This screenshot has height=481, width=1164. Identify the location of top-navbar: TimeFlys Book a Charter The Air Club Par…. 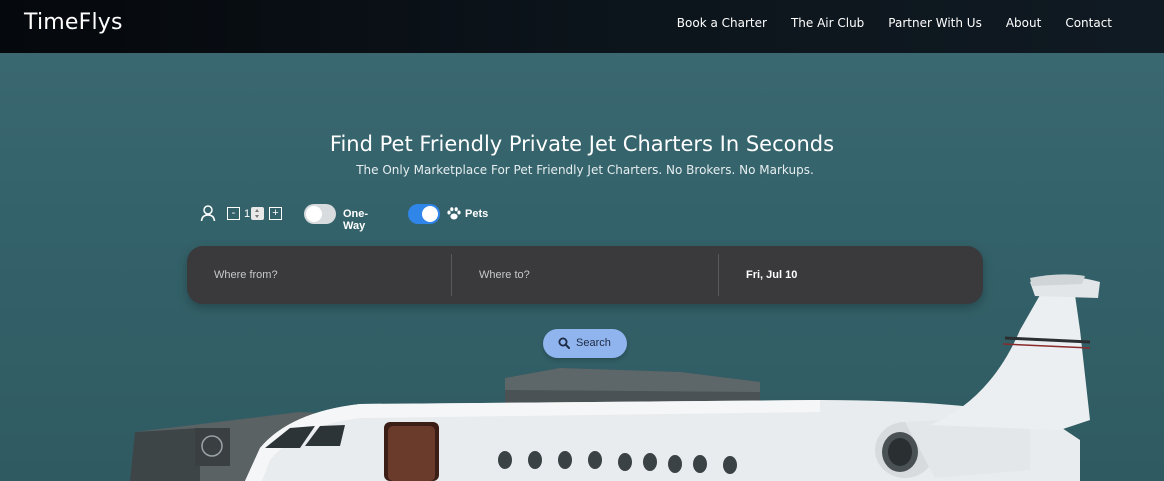
(582, 26).